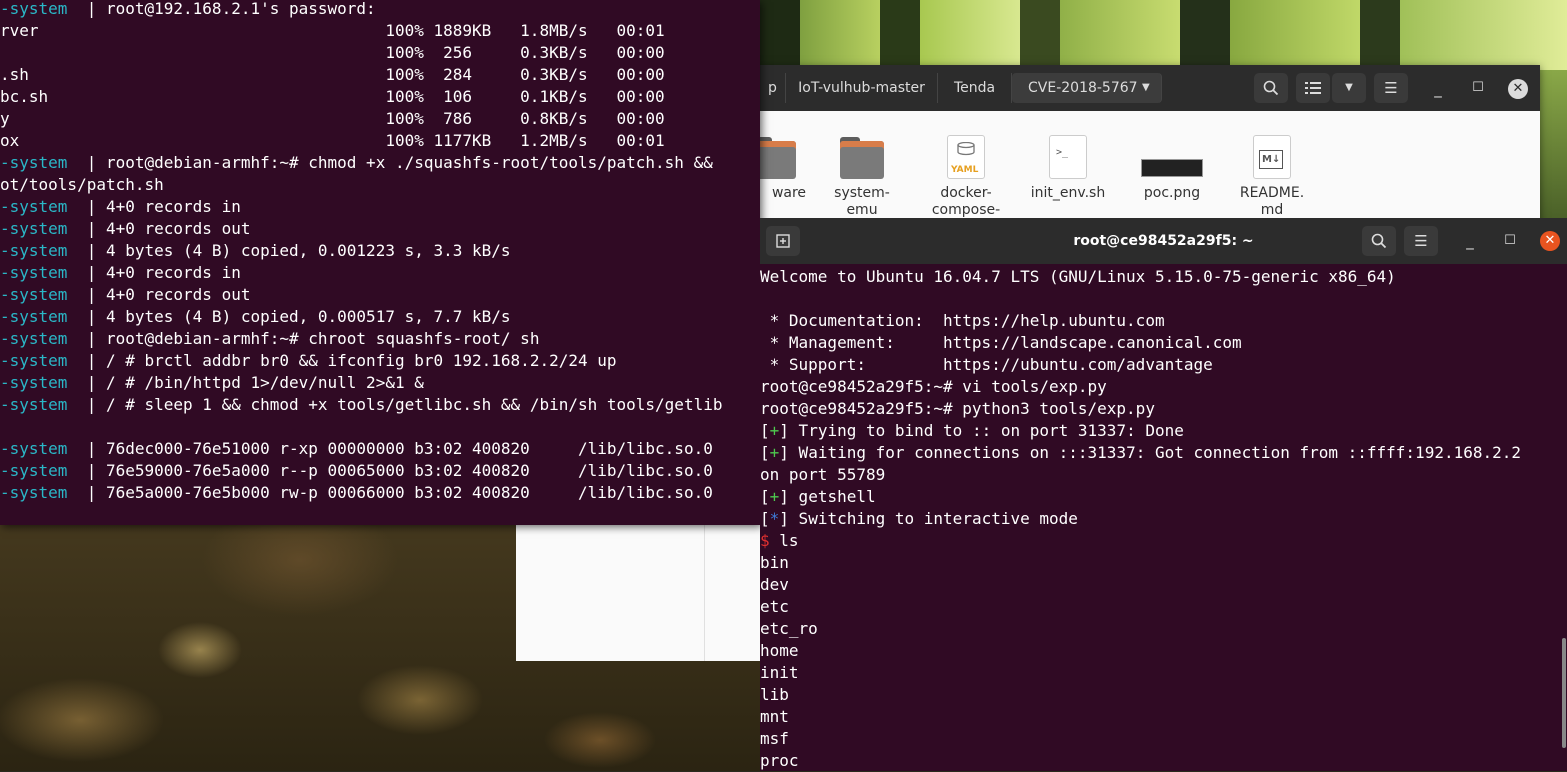 The width and height of the screenshot is (1567, 772). Describe the element at coordinates (1421, 241) in the screenshot. I see `terminal-menu-button: ☰` at that location.